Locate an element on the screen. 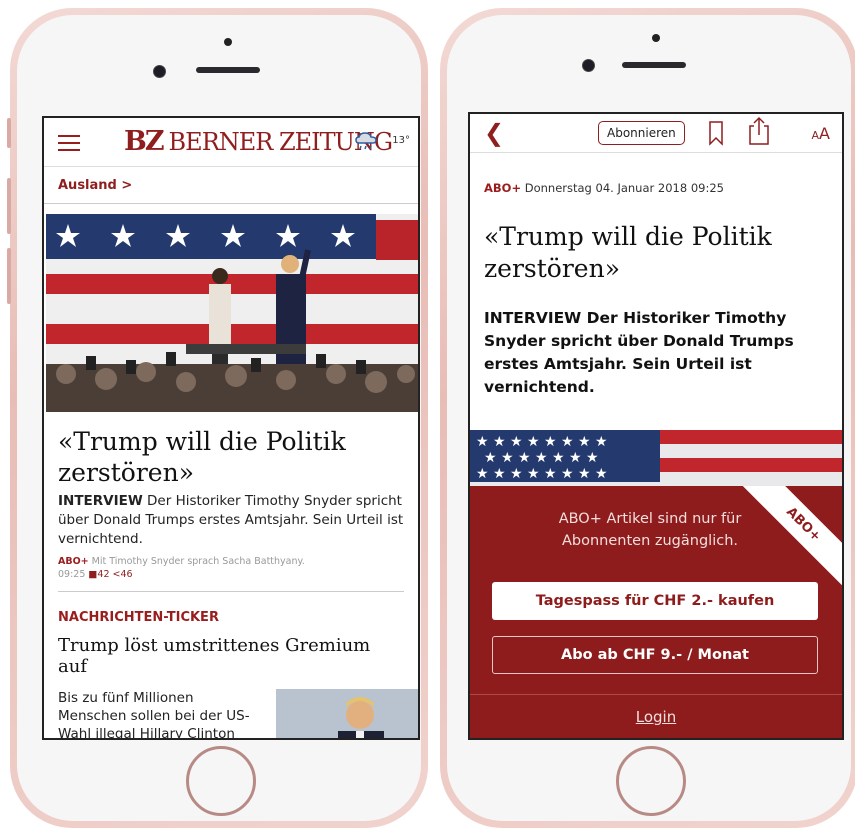 This screenshot has width=855, height=834. subscription-button: Abo ab CHF 9.- / Monat is located at coordinates (655, 655).